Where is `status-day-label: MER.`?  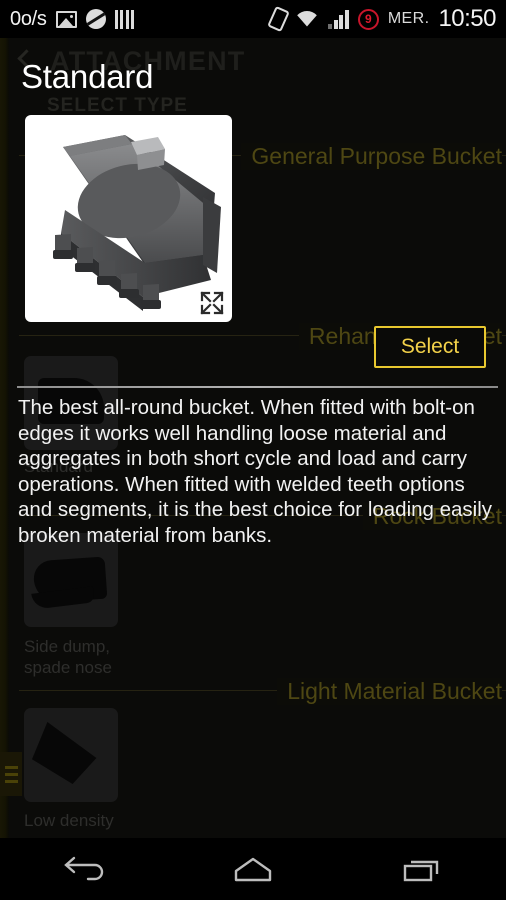 status-day-label: MER. is located at coordinates (408, 18).